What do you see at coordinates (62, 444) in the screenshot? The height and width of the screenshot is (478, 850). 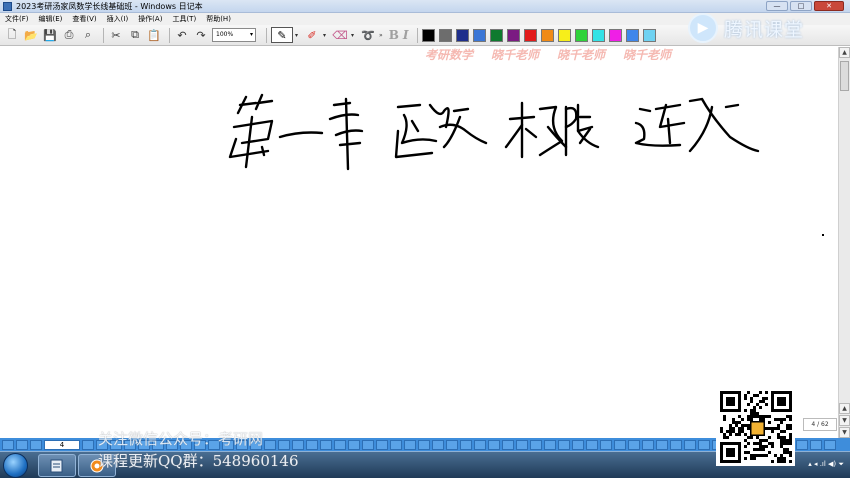 I see `current-page-cell: 4` at bounding box center [62, 444].